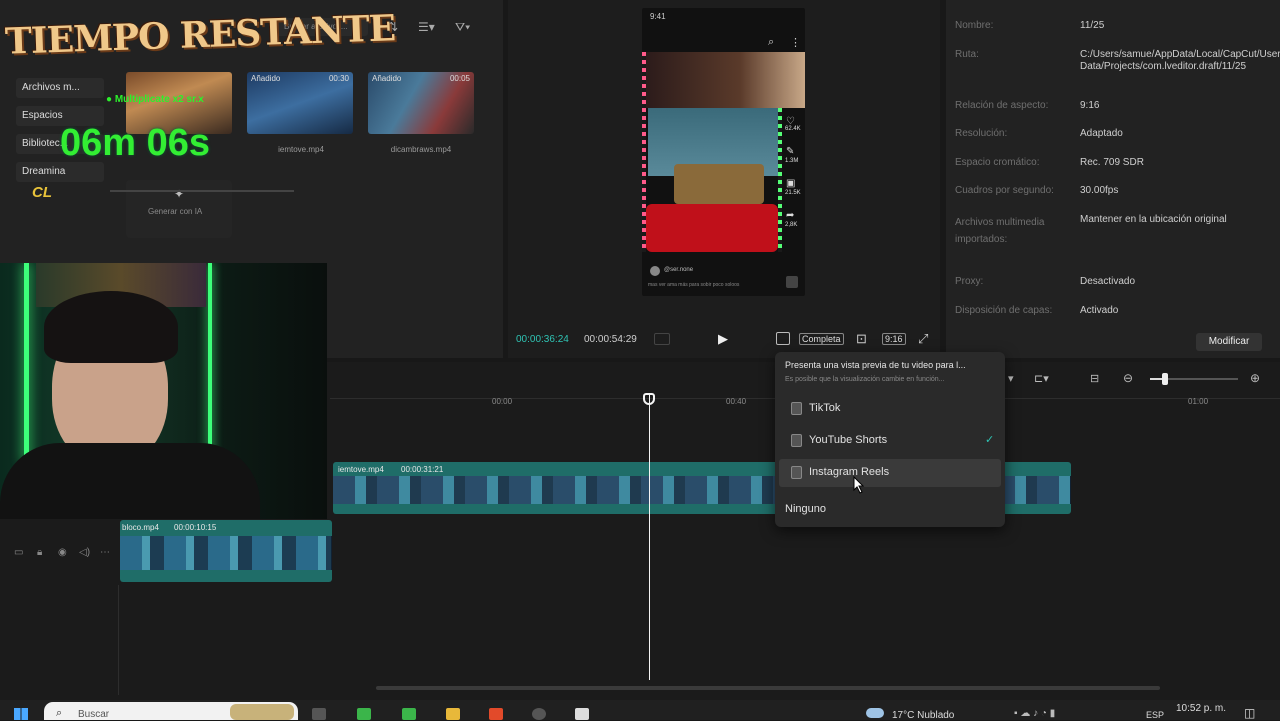 The width and height of the screenshot is (1280, 721). I want to click on detail-label-name: Nombre:, so click(974, 25).